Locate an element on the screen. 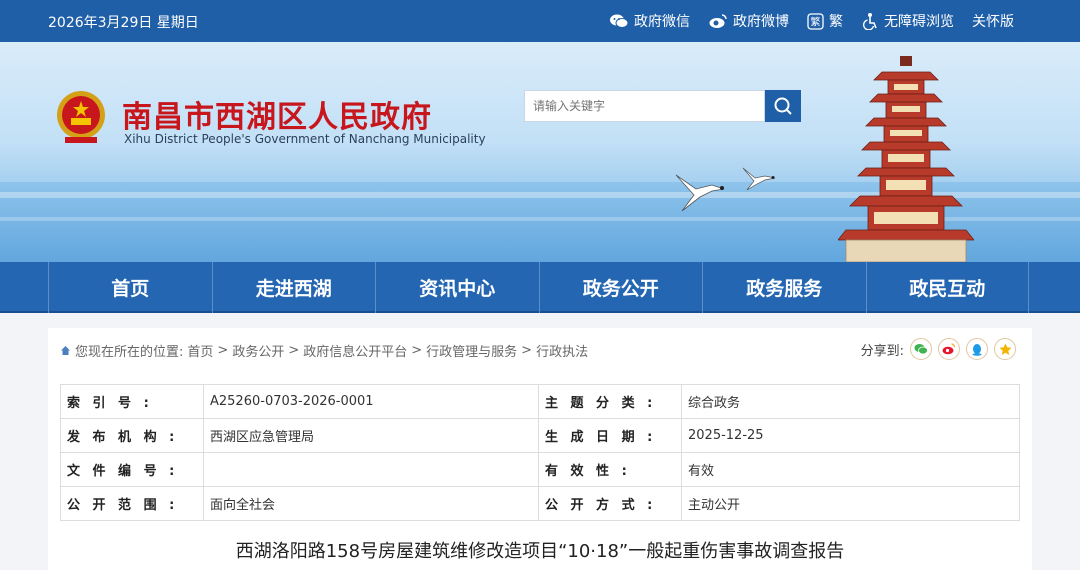  accessibility-label: 无障碍浏览 is located at coordinates (919, 22).